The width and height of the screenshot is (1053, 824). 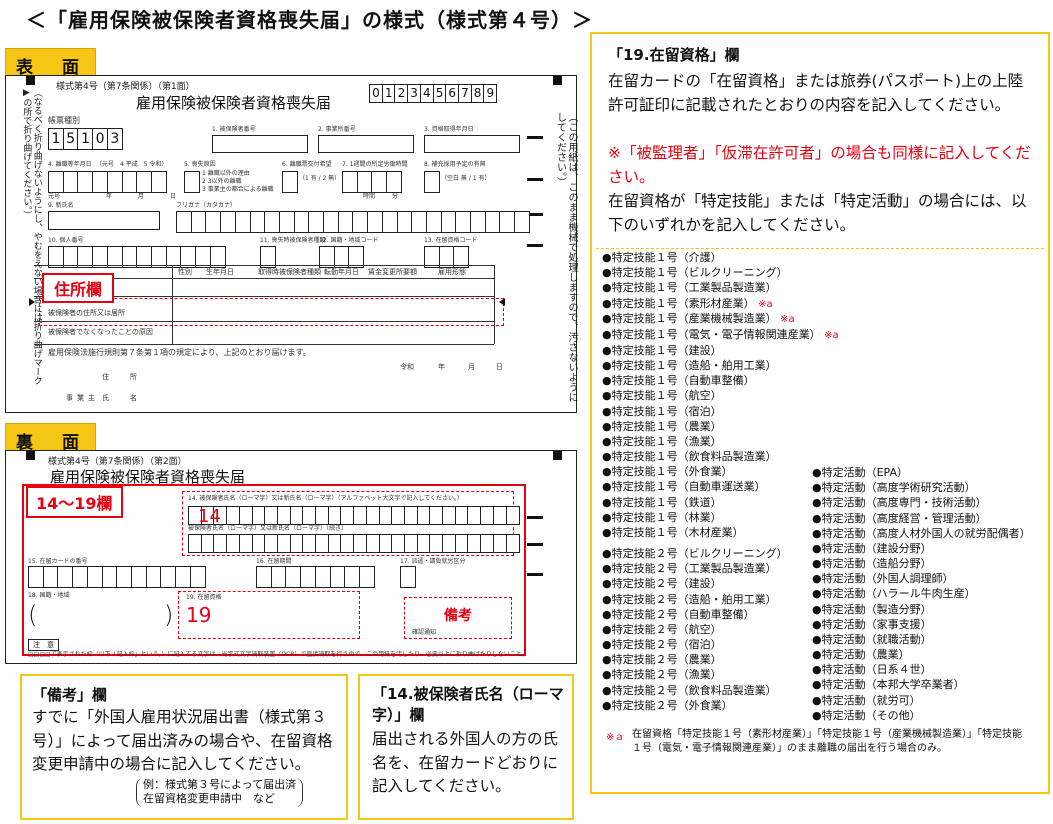 What do you see at coordinates (441, 367) in the screenshot?
I see `date-year: 年` at bounding box center [441, 367].